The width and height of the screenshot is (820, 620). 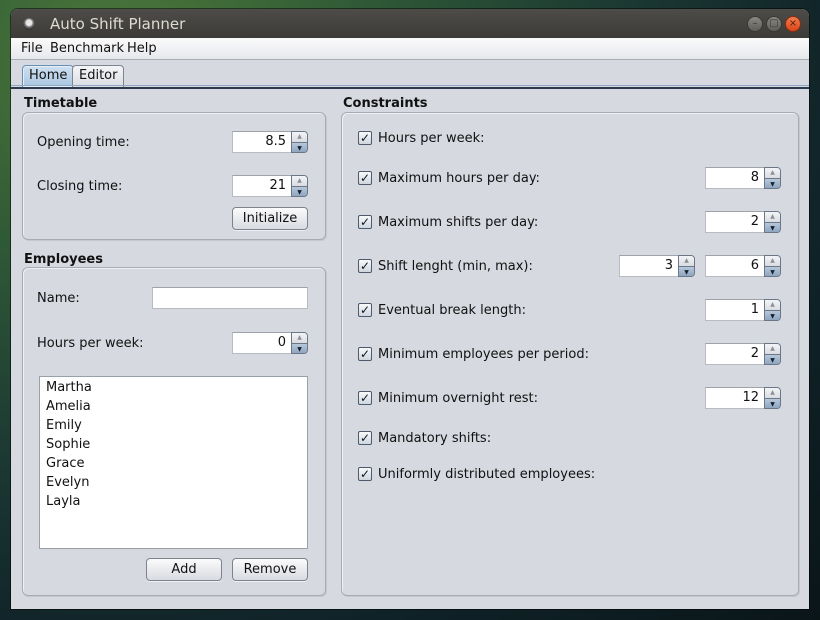 I want to click on menu-file: File, so click(x=32, y=48).